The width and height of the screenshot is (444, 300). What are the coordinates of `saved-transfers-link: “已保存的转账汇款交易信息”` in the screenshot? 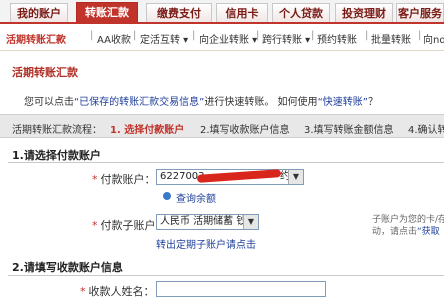 It's located at (139, 102).